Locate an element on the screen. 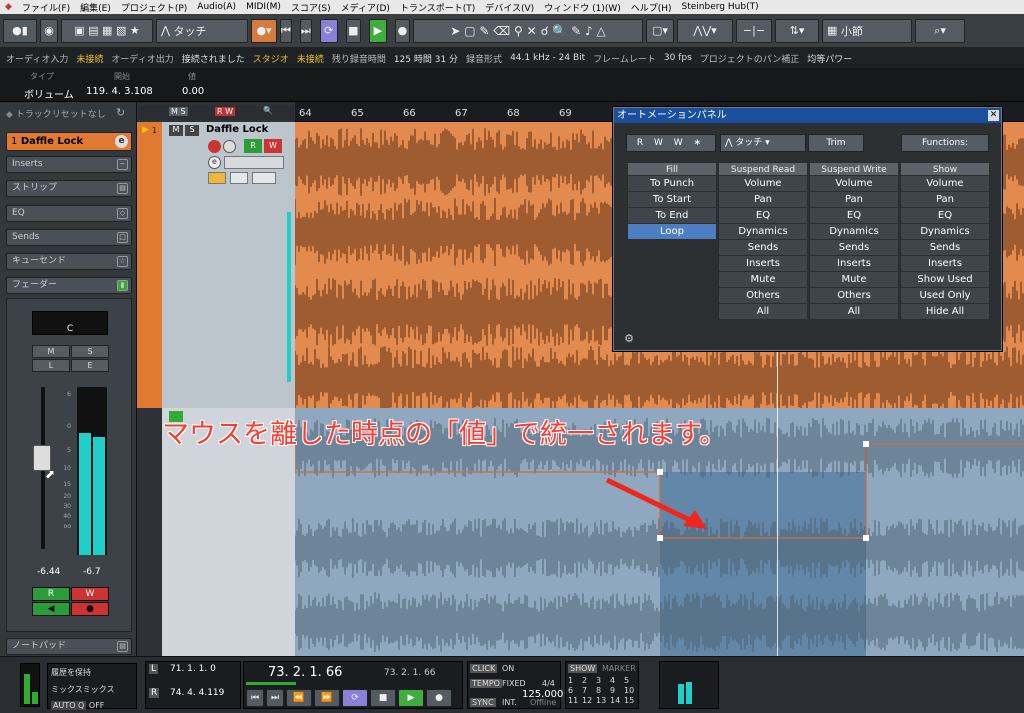  fill-to-start: To Start is located at coordinates (672, 200).